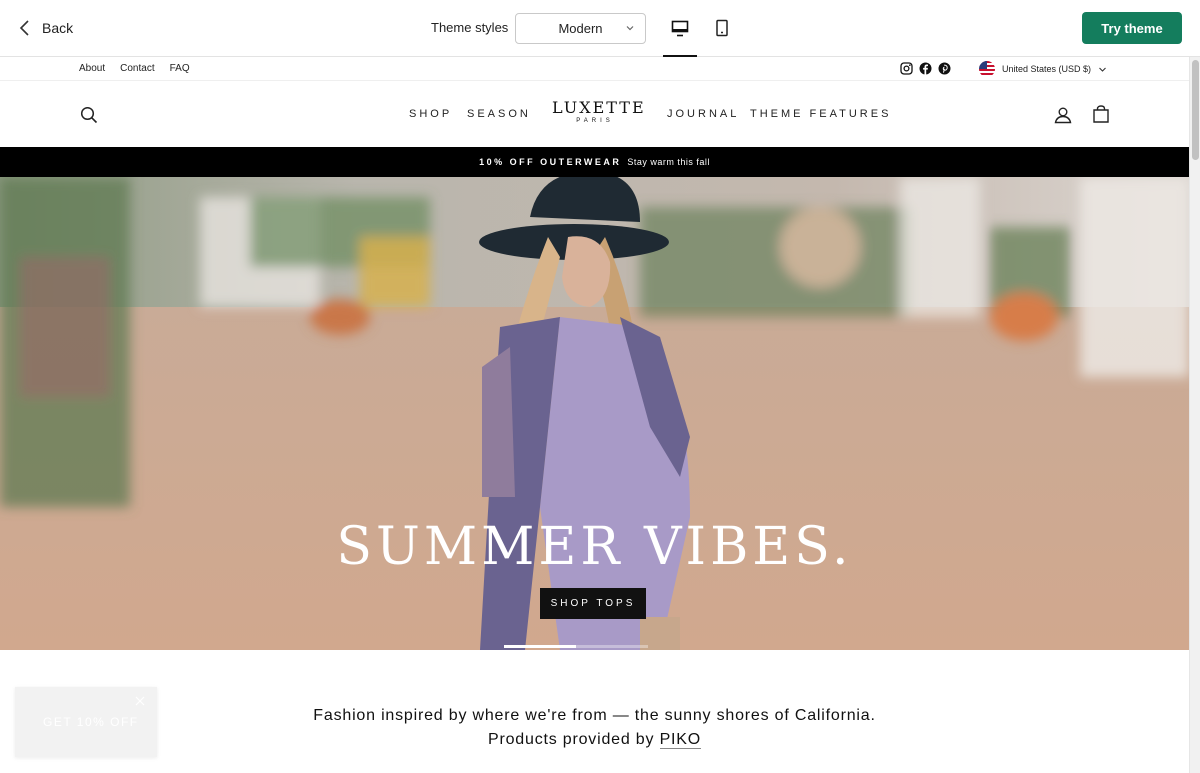 The width and height of the screenshot is (1200, 773). I want to click on logo-subtitle: PARIS, so click(595, 121).